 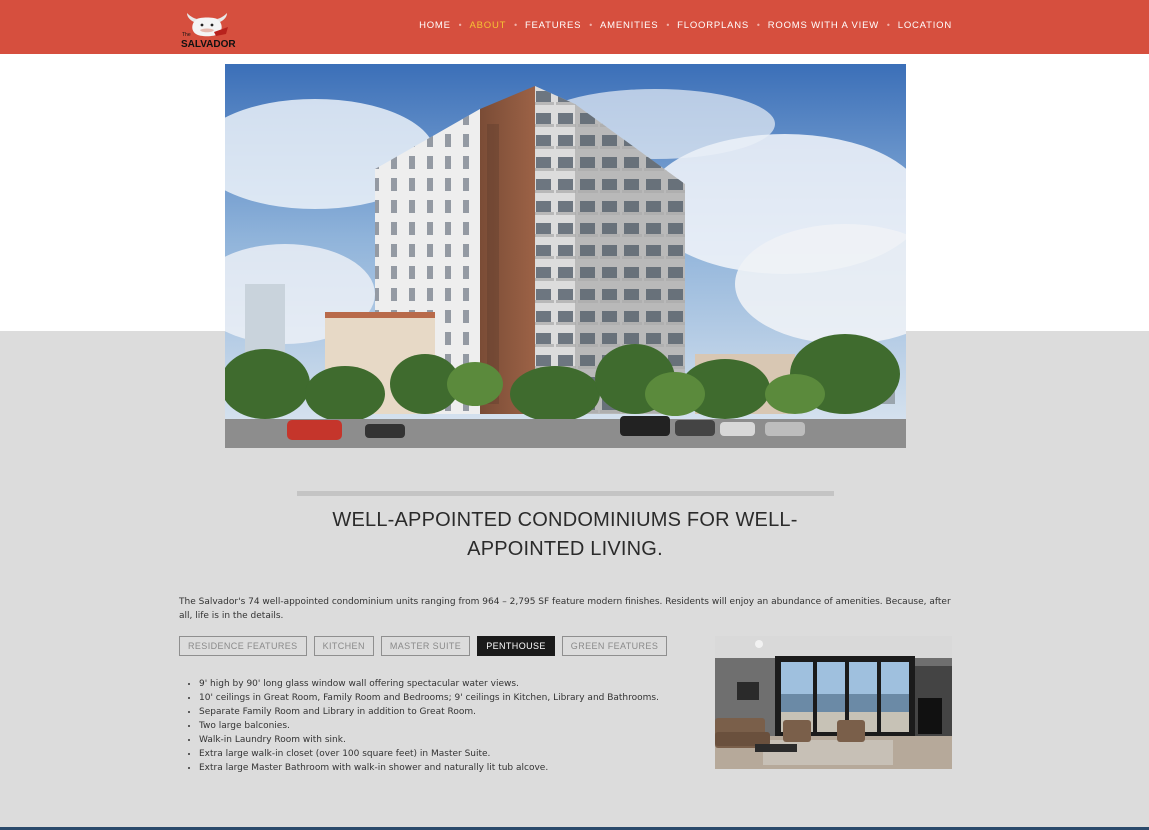 I want to click on salvador-logo: The SALVADOR, so click(x=209, y=29).